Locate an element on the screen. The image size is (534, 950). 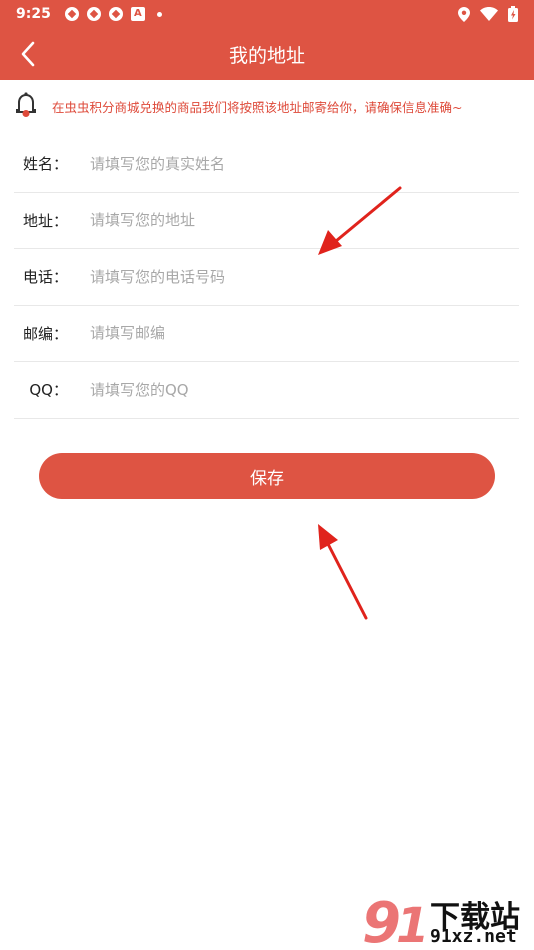
notice-banner: 在虫虫积分商城兑换的商品我们将按照该地址邮寄给你，请确保信息准确~ is located at coordinates (267, 106).